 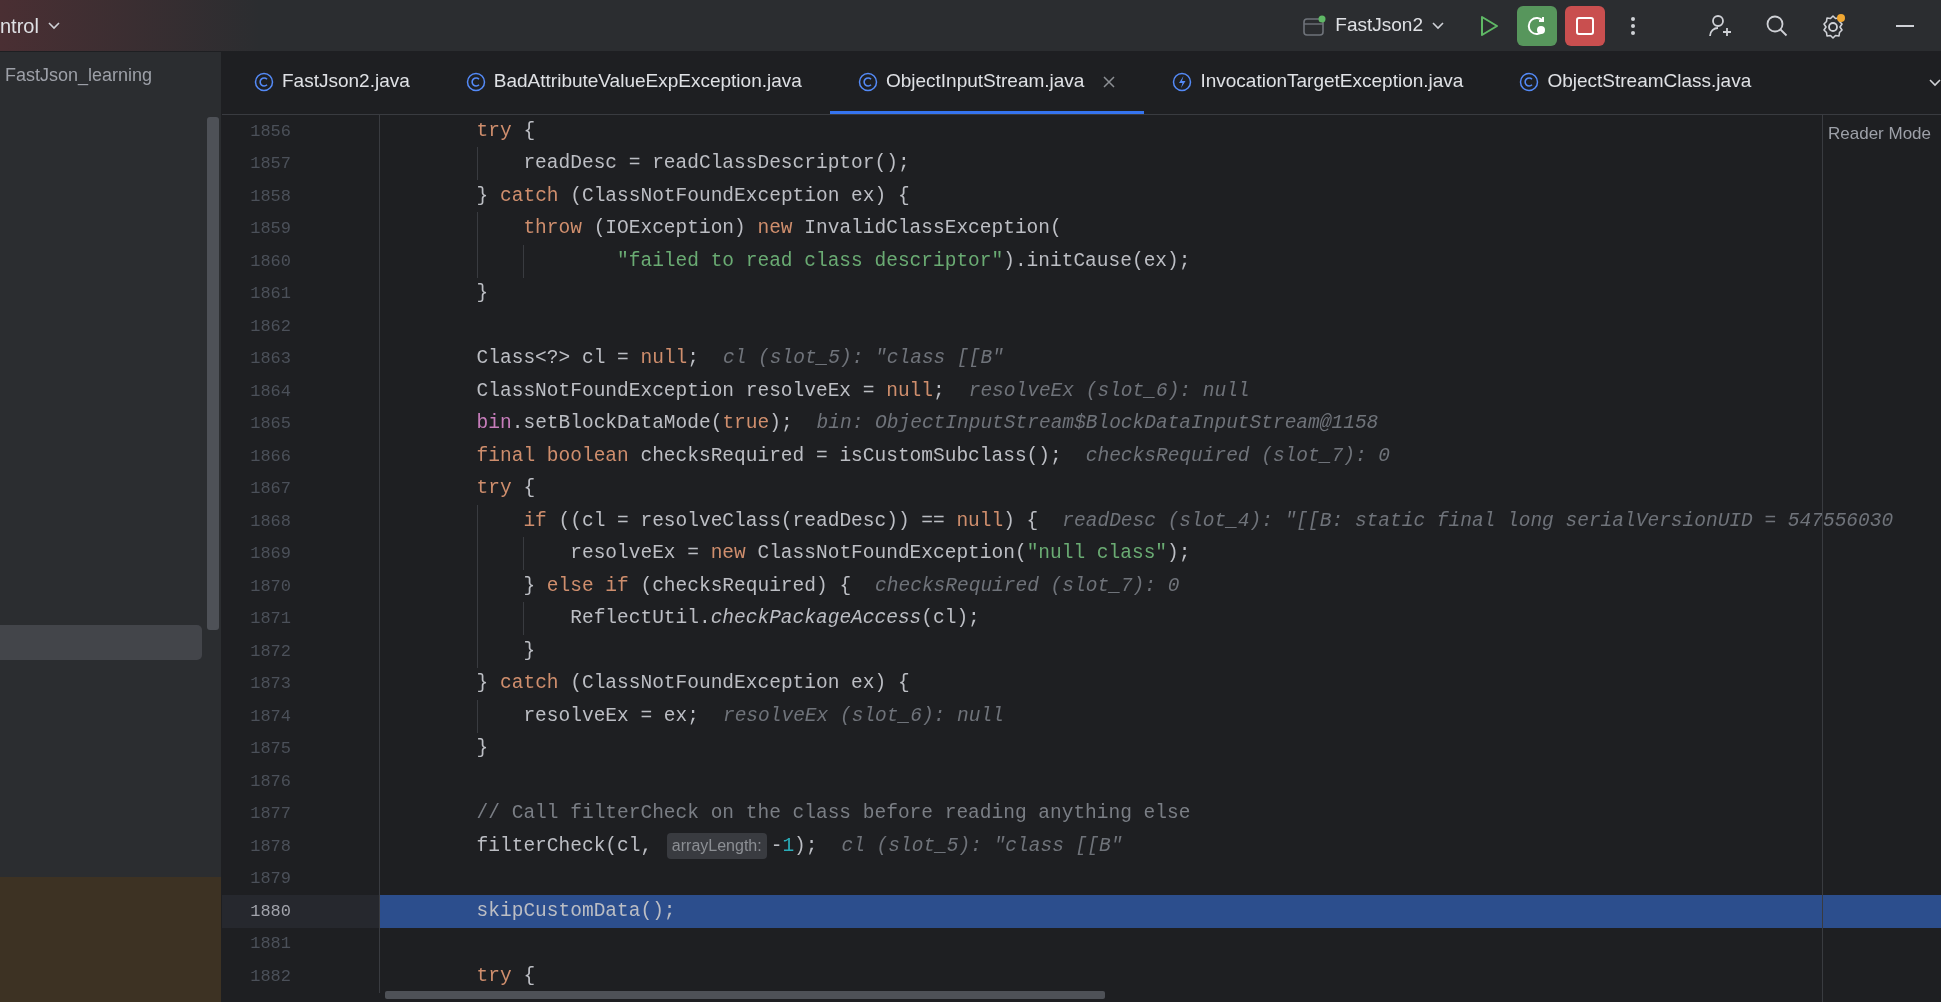 What do you see at coordinates (587, 359) in the screenshot?
I see `code-text: Class<?> cl = null;` at bounding box center [587, 359].